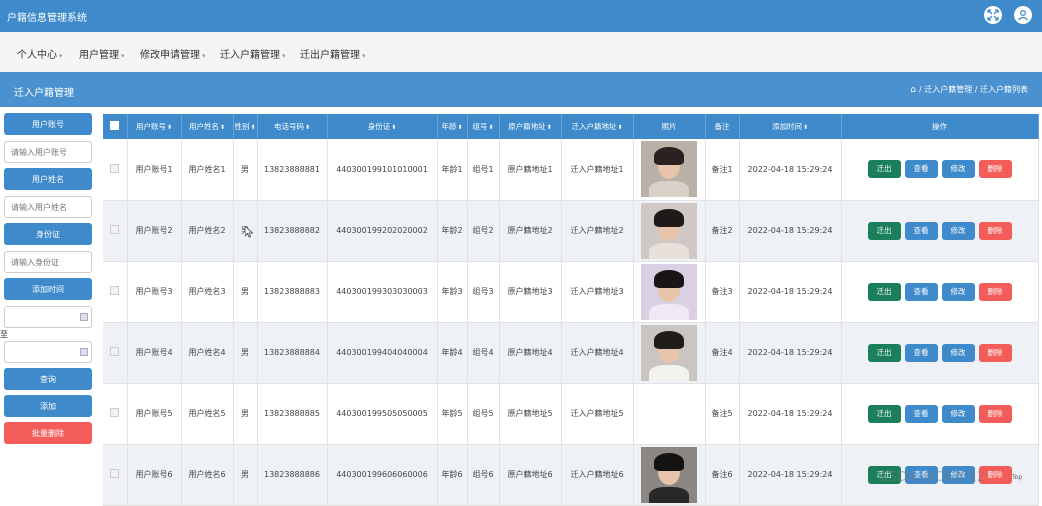 The image size is (1042, 506). What do you see at coordinates (245, 126) in the screenshot?
I see `col-header-gender: 性别⬍` at bounding box center [245, 126].